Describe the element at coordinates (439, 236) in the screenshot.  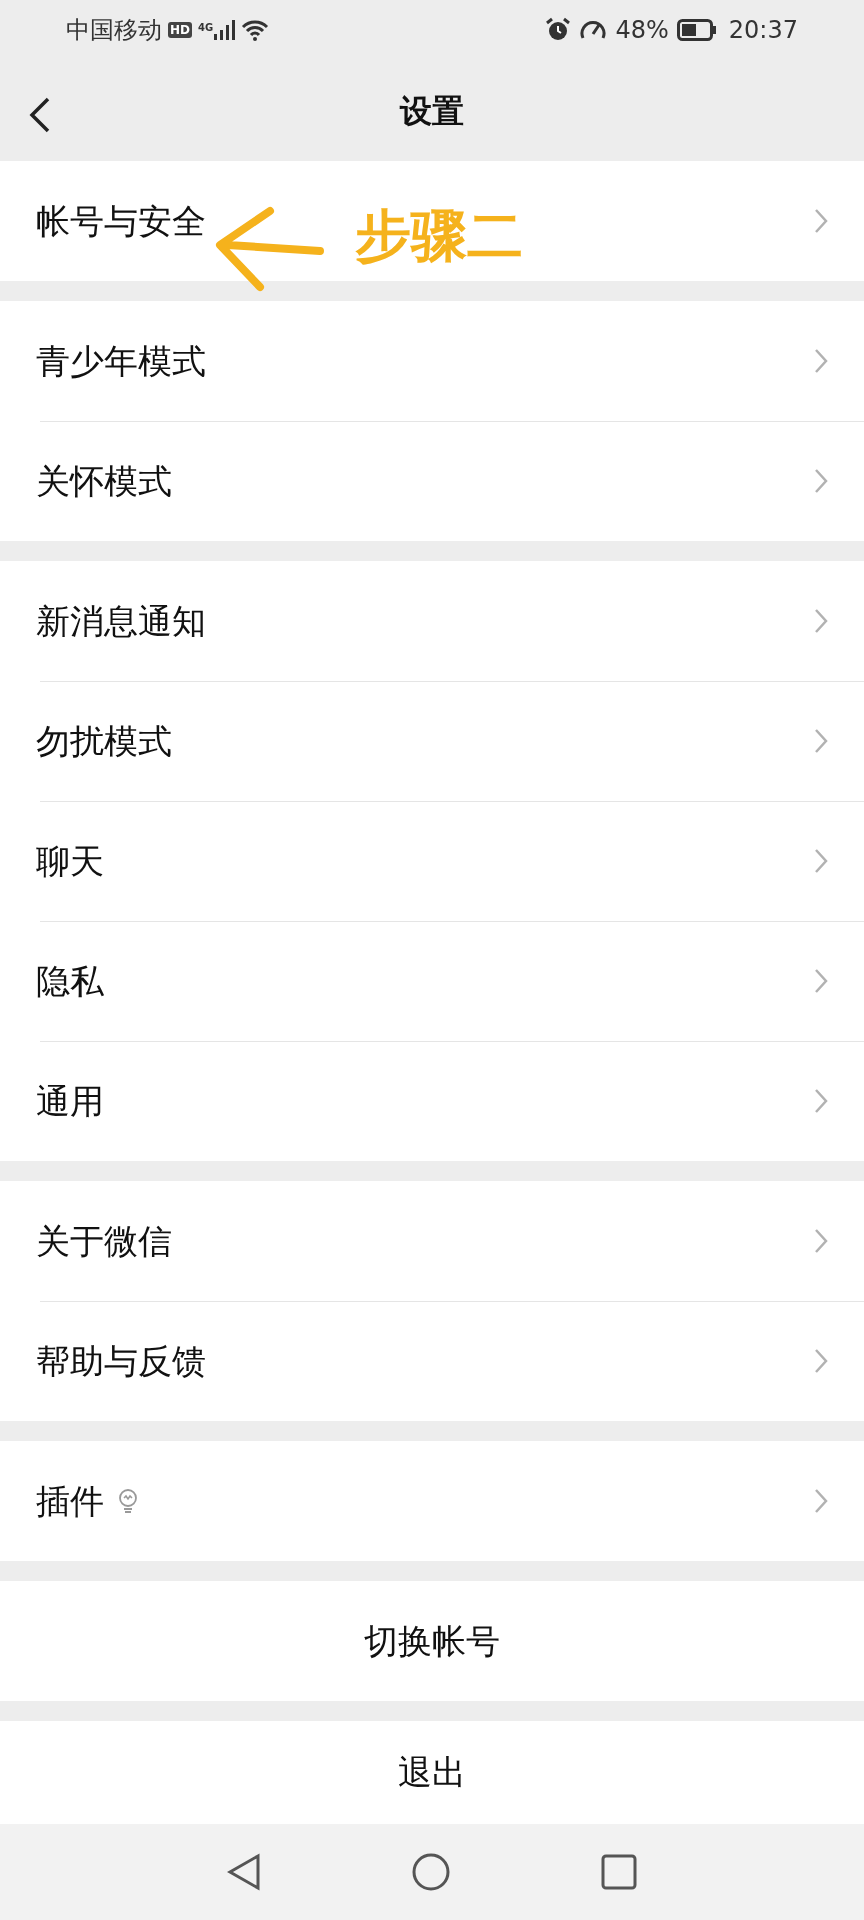
I see `annotation-text: 步骤二` at that location.